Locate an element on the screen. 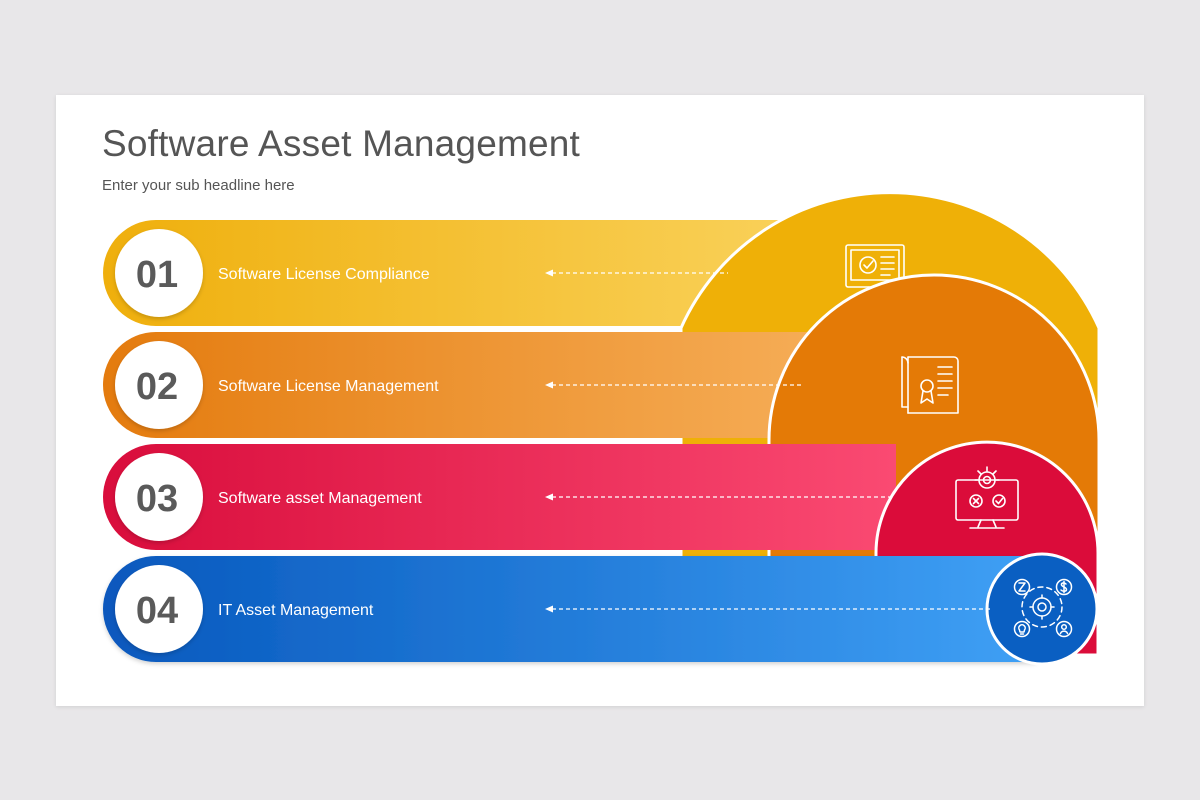 The image size is (1200, 800). step-2-number: 02 is located at coordinates (157, 387).